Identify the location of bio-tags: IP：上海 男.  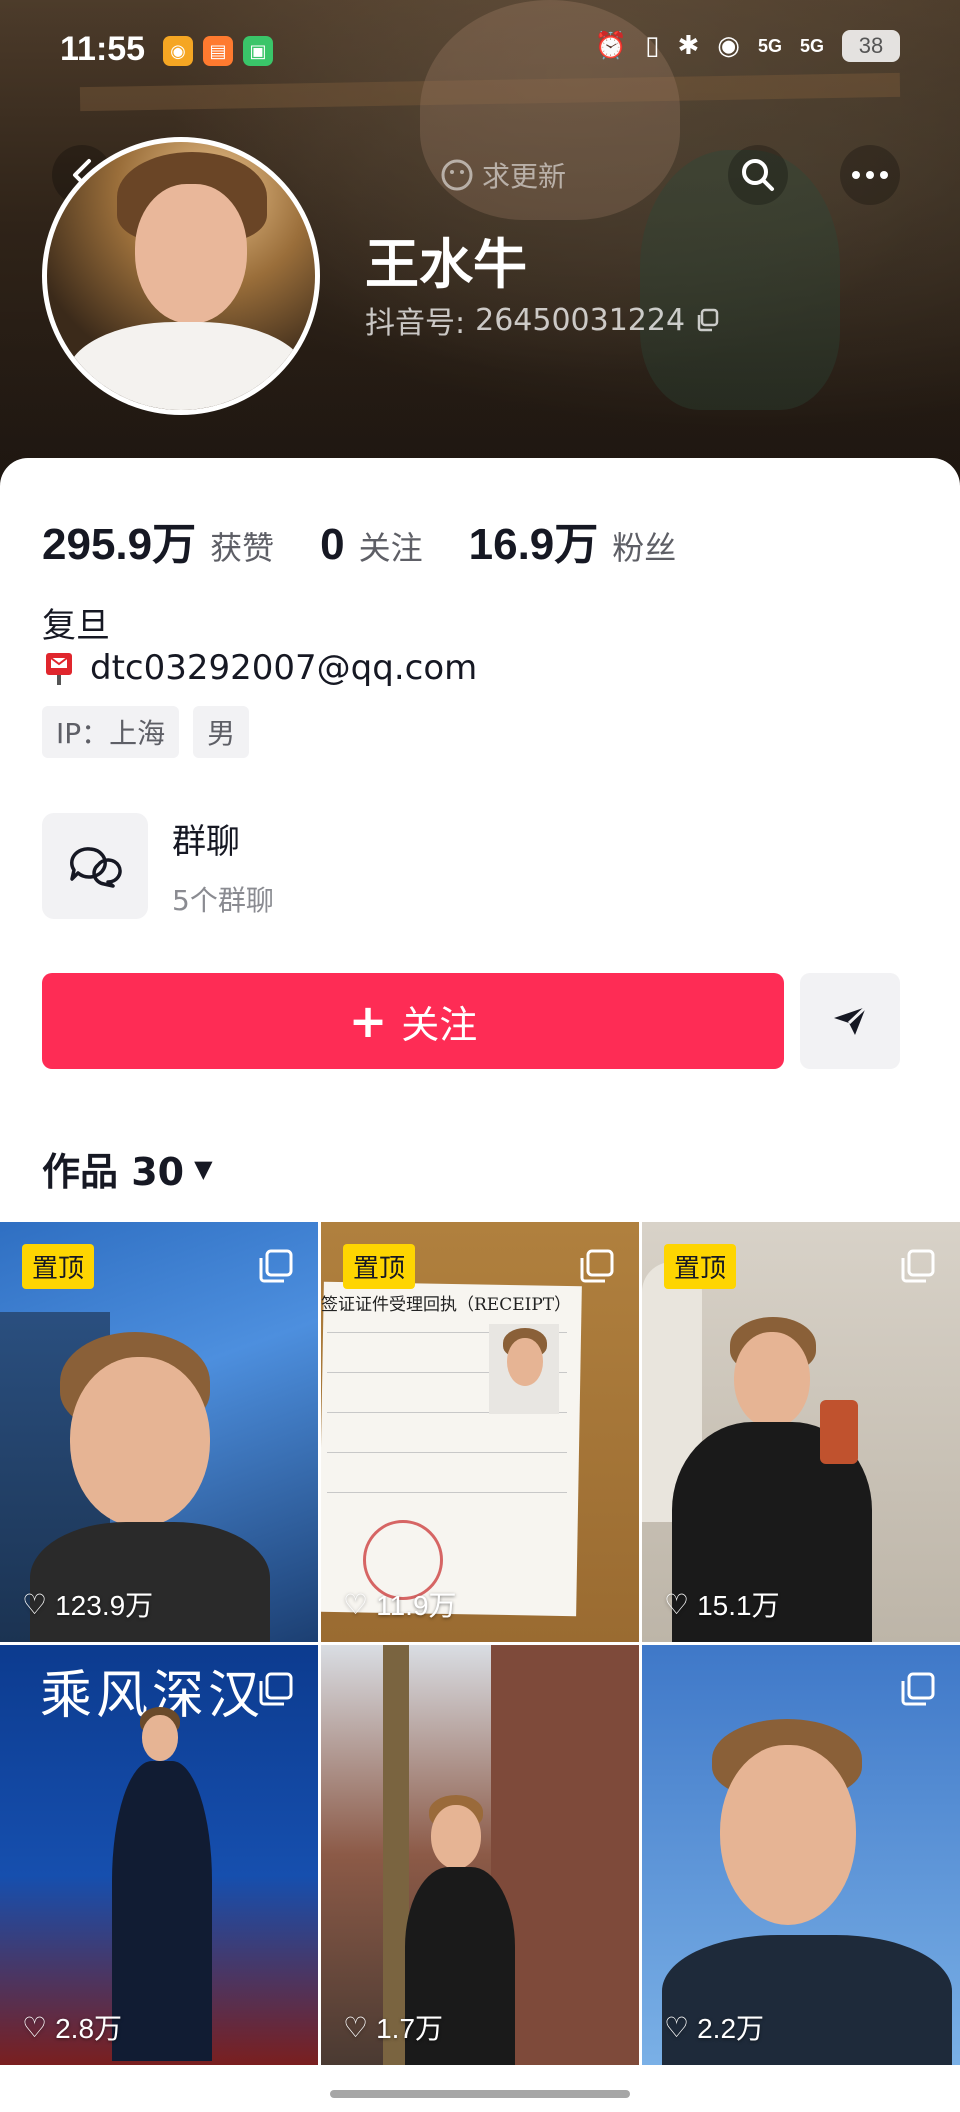
(146, 732).